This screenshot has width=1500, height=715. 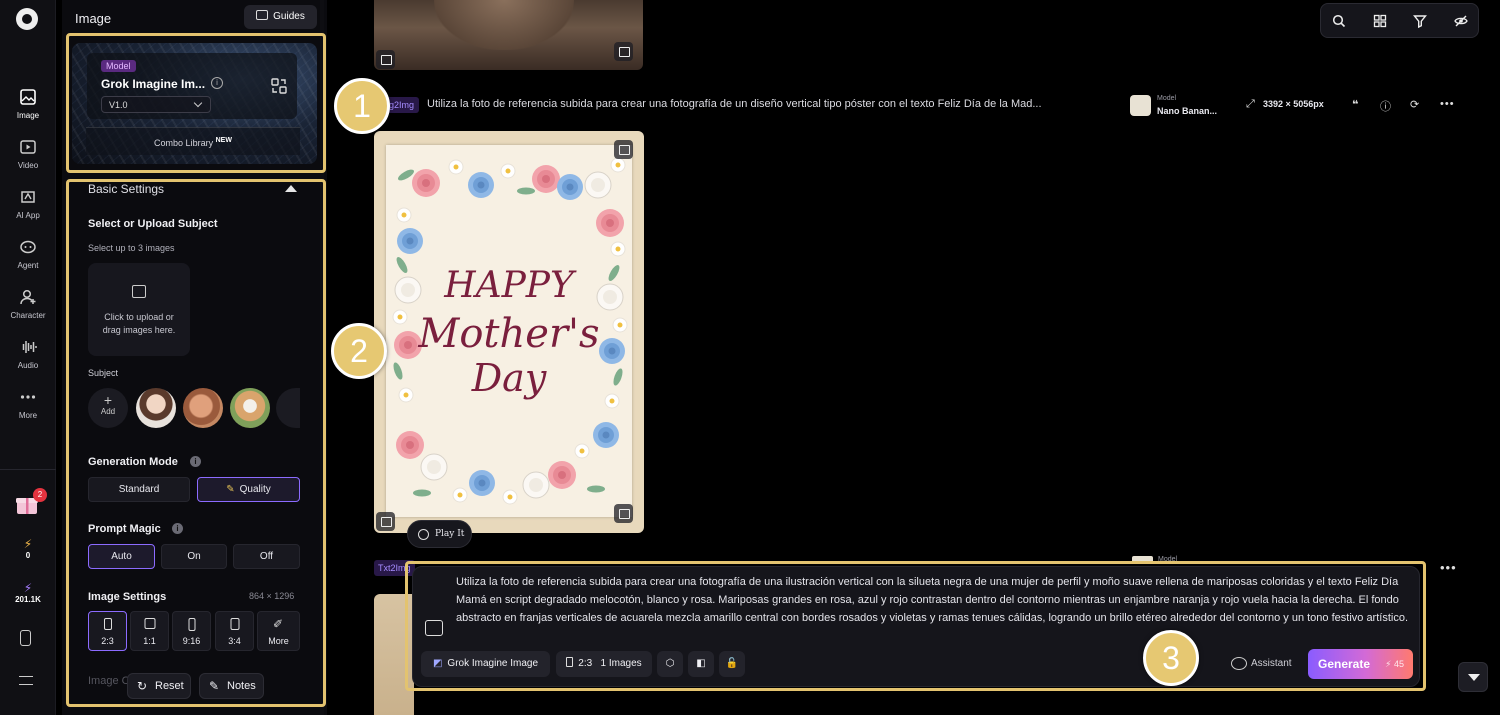 I want to click on ratio-square-icon, so click(x=149, y=623).